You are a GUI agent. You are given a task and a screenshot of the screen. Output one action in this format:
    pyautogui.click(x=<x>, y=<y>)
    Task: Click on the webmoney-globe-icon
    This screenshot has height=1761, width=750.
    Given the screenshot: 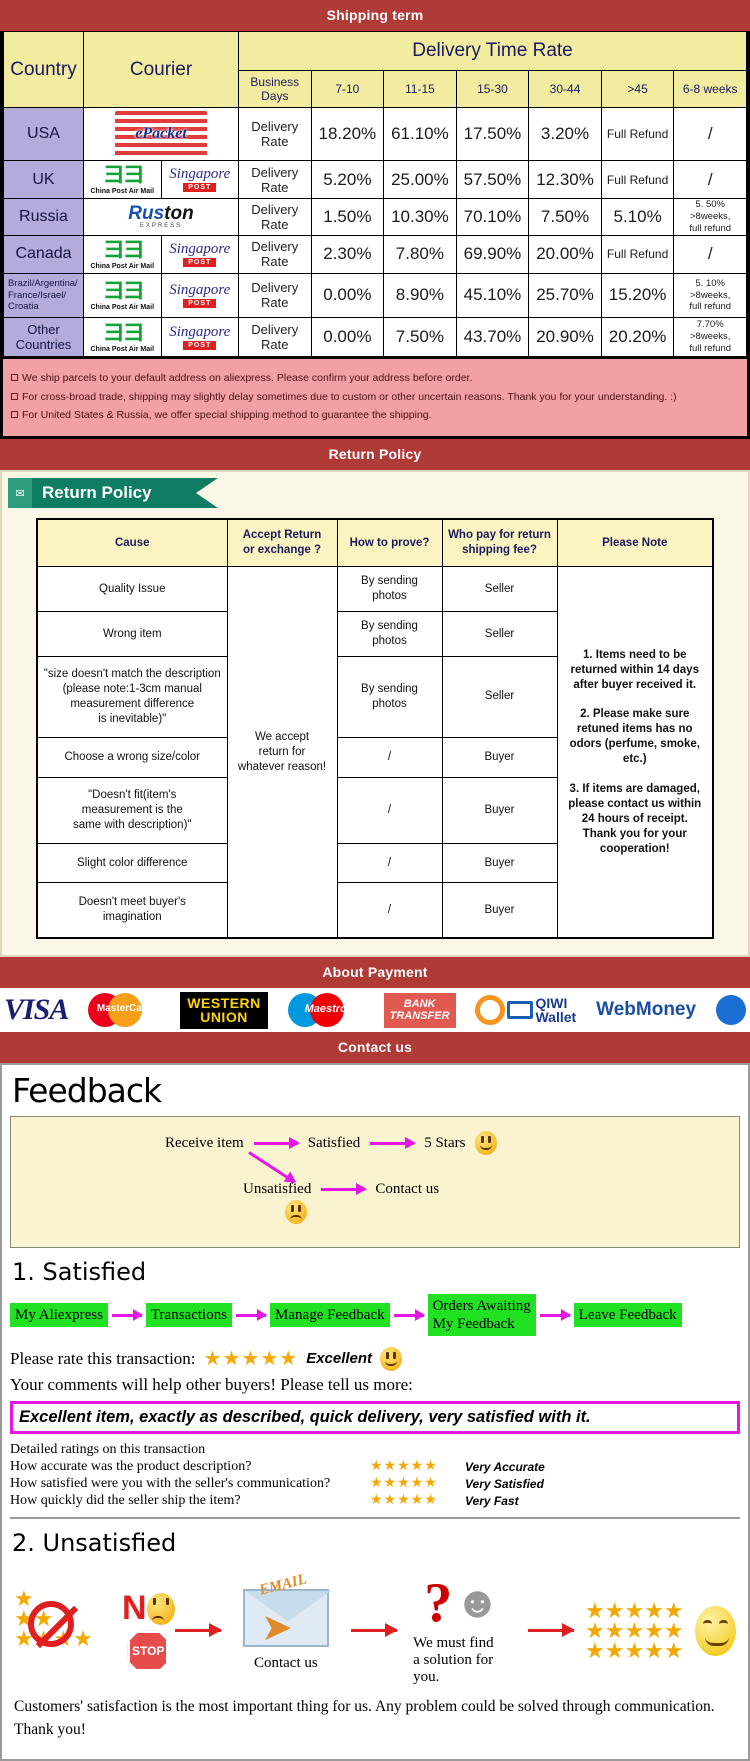 What is the action you would take?
    pyautogui.click(x=731, y=1010)
    